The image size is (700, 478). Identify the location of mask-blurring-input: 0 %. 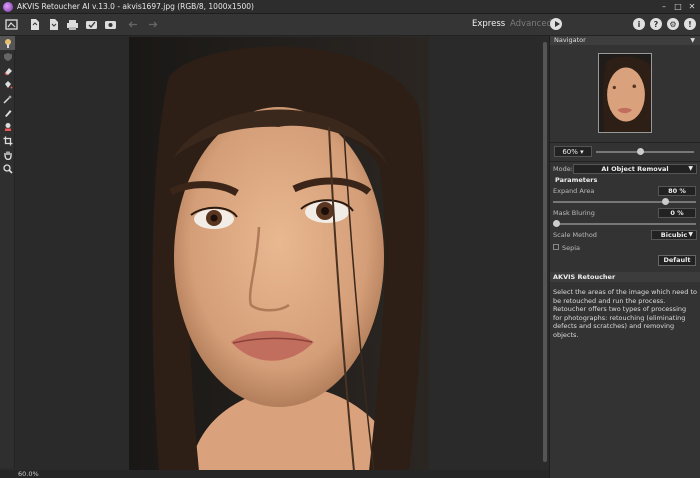
(677, 213).